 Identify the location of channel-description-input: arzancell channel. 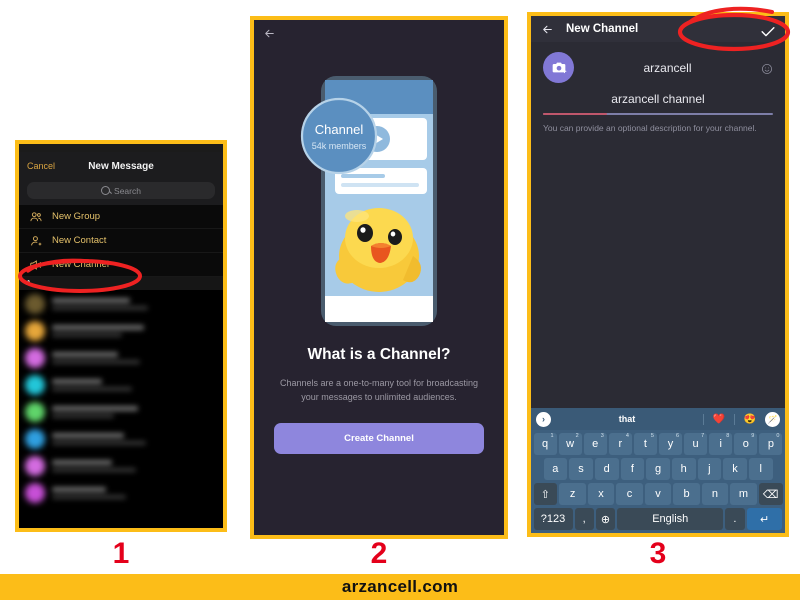
(658, 99).